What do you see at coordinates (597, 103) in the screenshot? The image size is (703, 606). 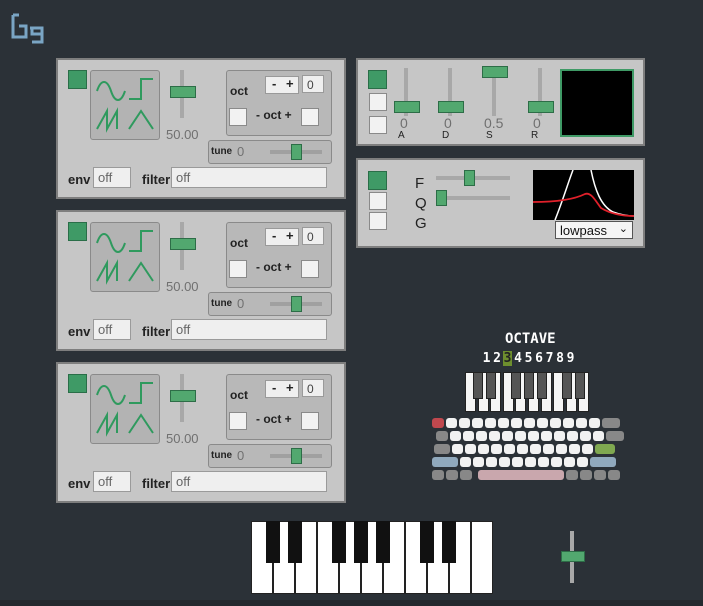 I see `envelope-display` at bounding box center [597, 103].